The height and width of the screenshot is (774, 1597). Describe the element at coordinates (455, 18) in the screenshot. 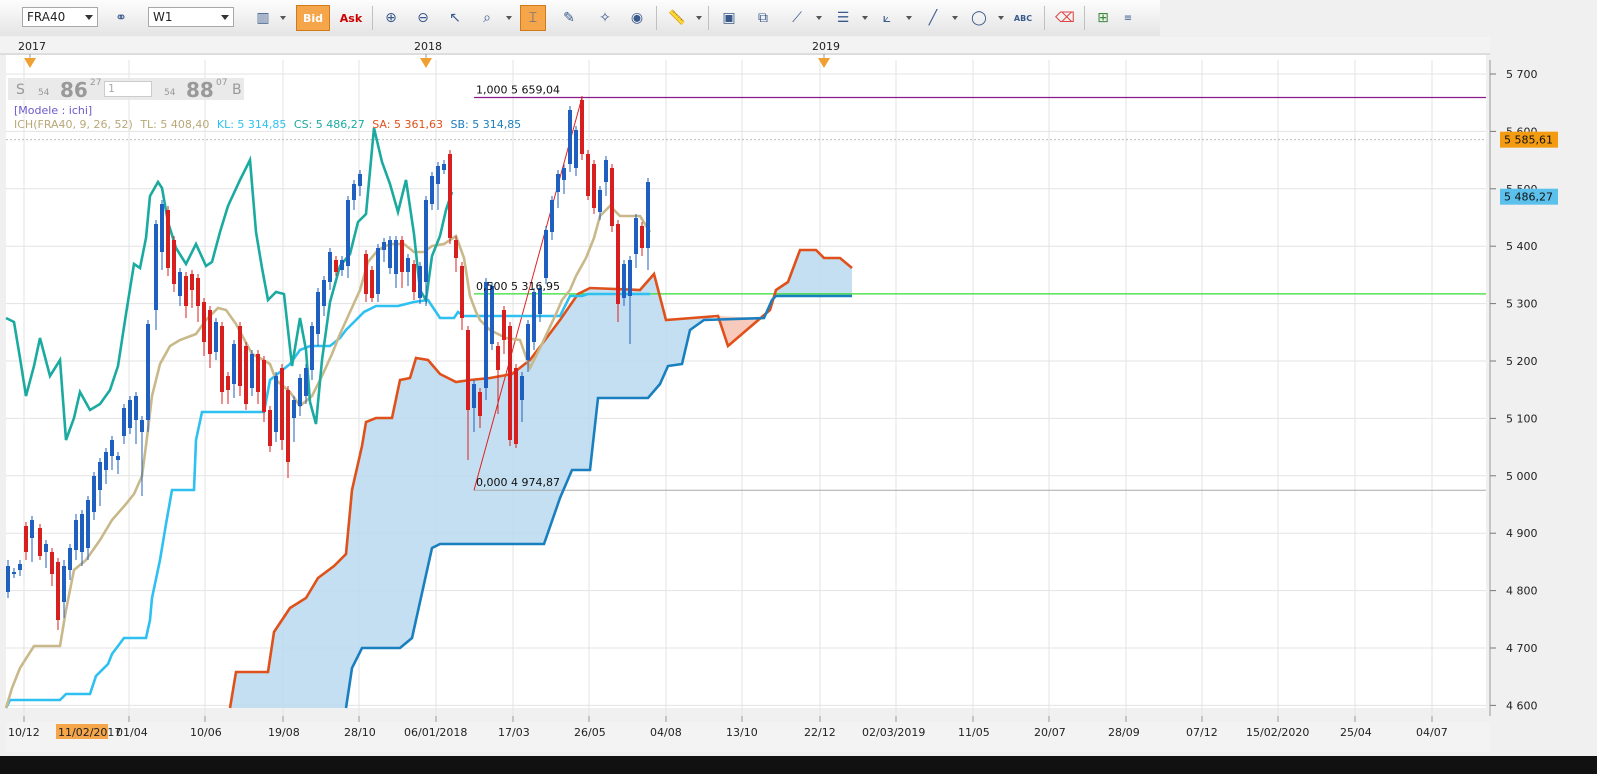

I see `cursor-icon: ↖` at that location.